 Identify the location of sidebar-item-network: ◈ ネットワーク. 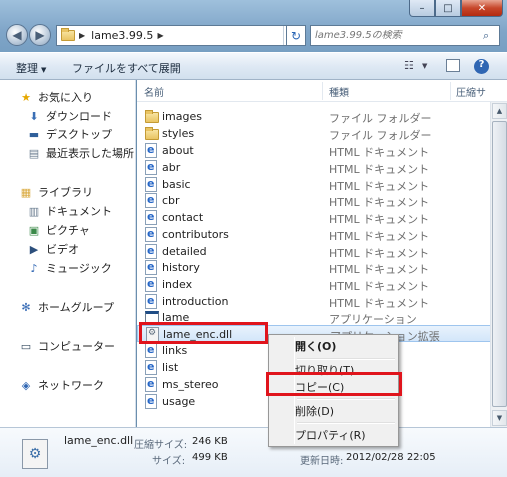
(61, 385).